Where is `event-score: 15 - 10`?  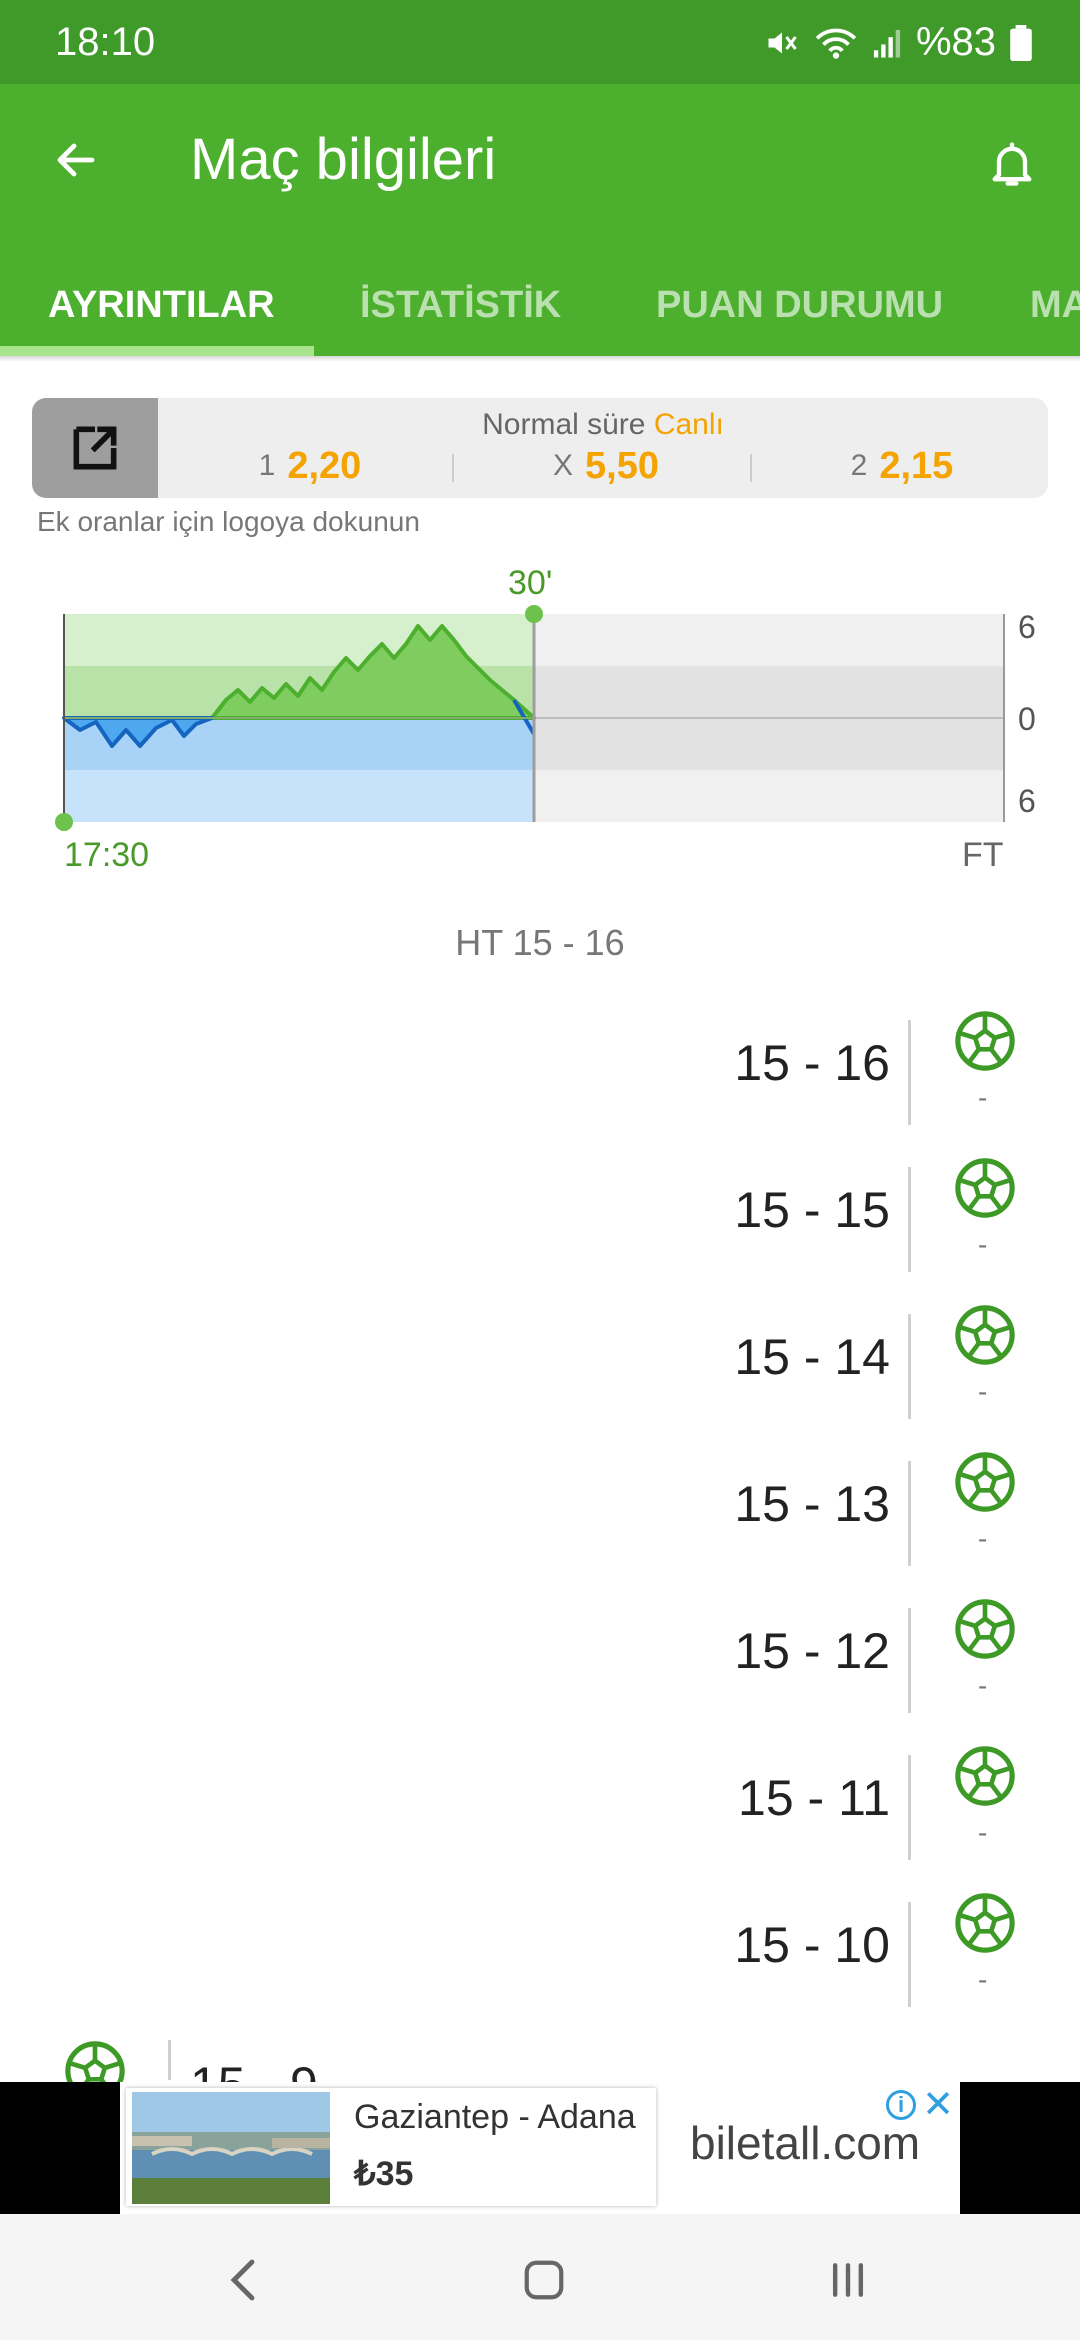
event-score: 15 - 10 is located at coordinates (812, 1945).